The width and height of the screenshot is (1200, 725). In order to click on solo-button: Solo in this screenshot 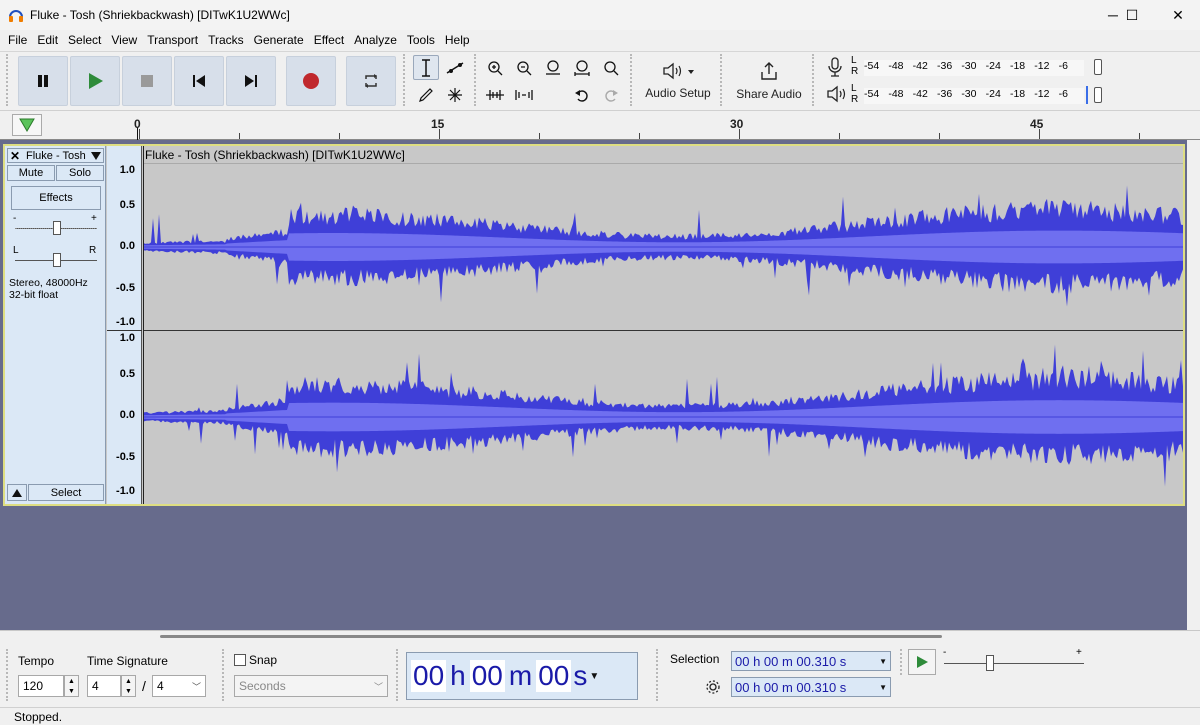, I will do `click(80, 173)`.